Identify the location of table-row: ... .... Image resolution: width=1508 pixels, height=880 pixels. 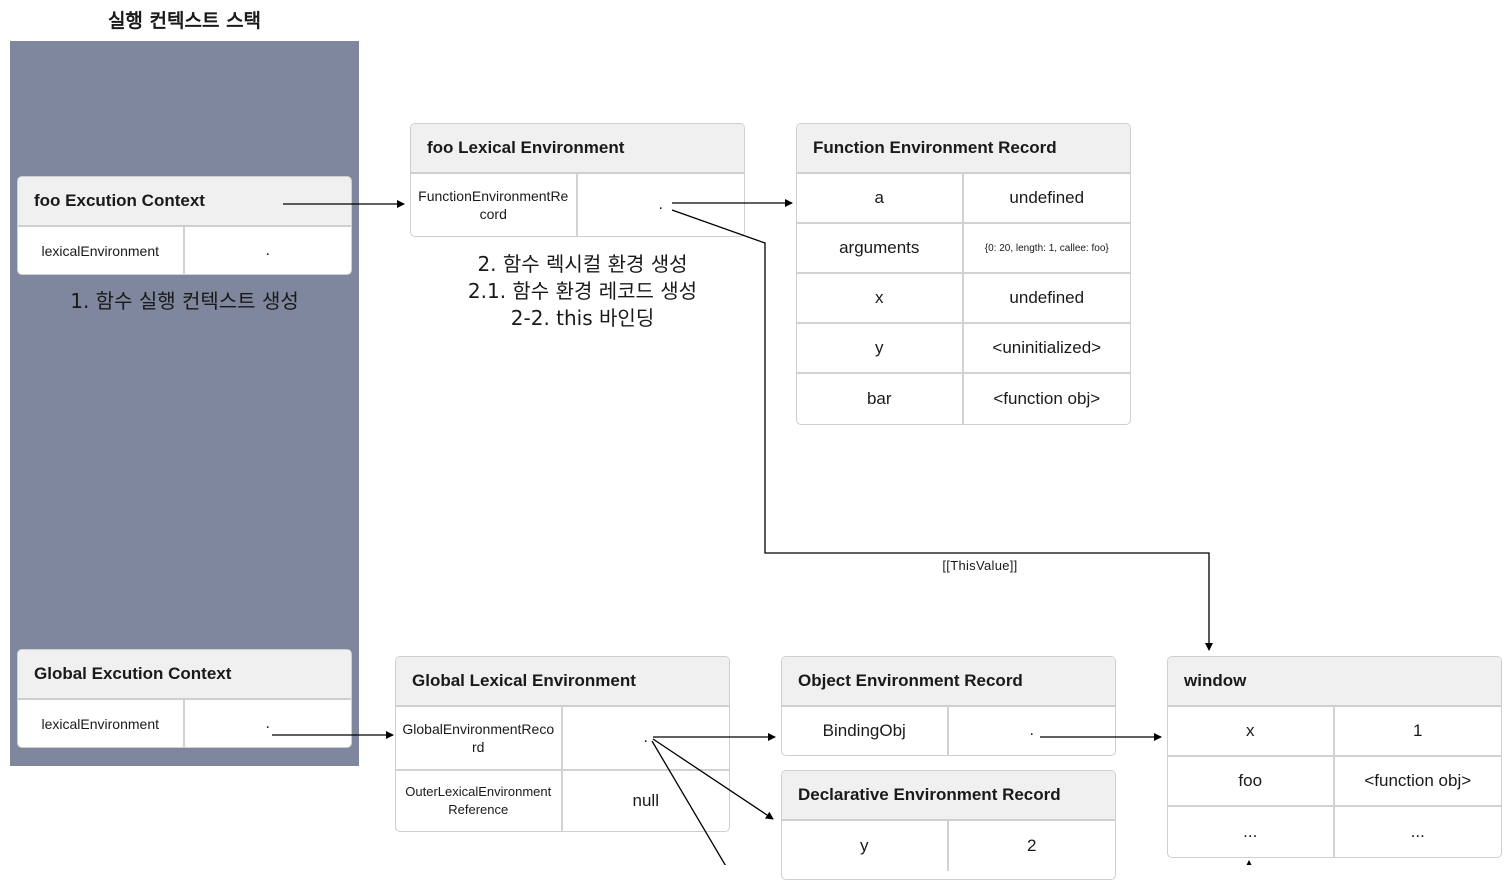
(1334, 832).